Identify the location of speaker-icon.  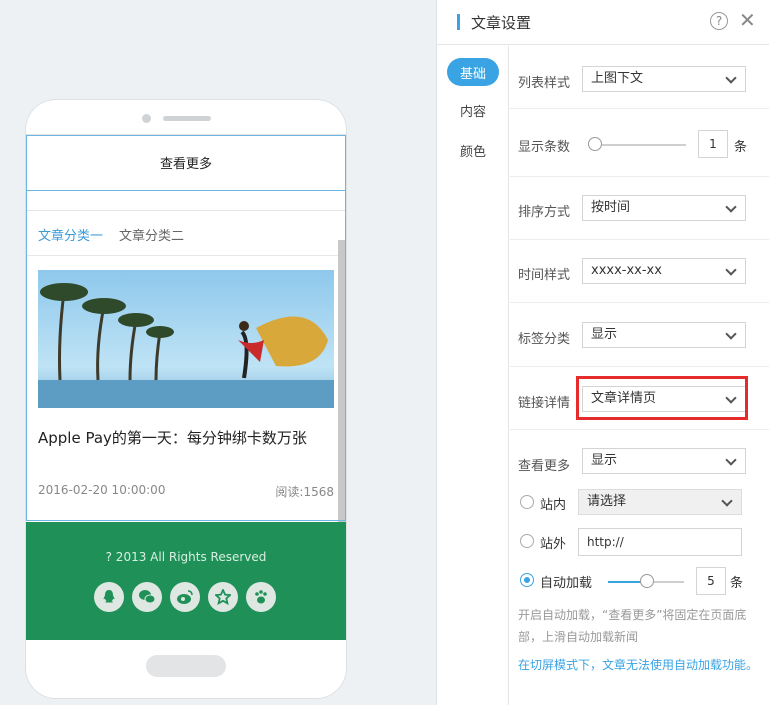
(187, 118).